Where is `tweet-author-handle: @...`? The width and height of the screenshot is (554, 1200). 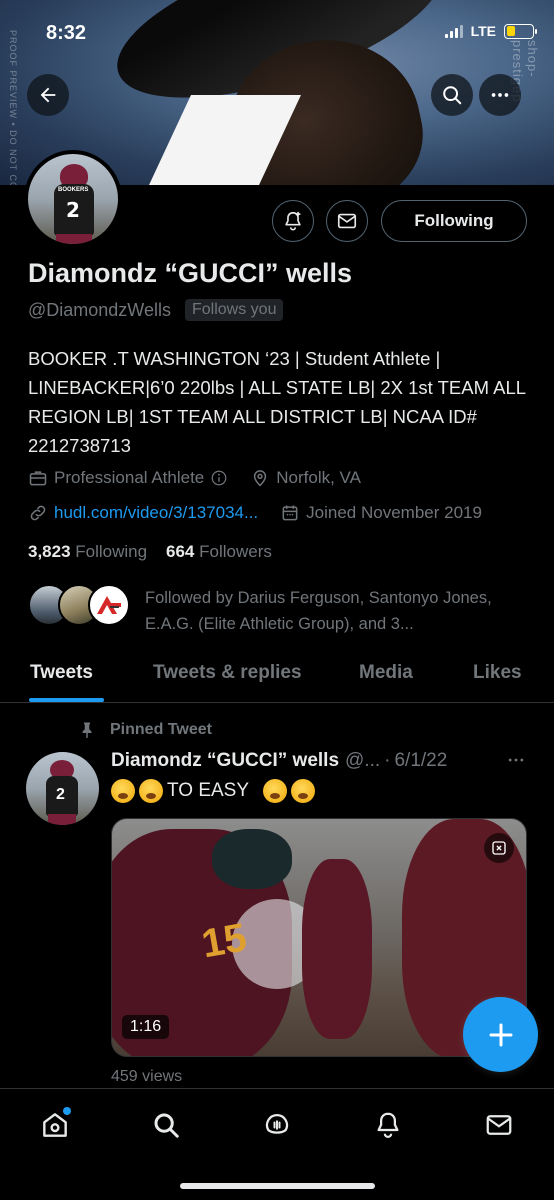 tweet-author-handle: @... is located at coordinates (363, 760).